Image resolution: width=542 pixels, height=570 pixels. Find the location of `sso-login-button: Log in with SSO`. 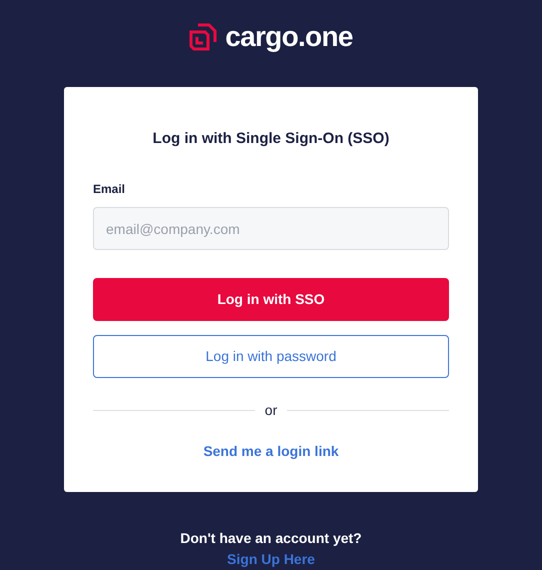

sso-login-button: Log in with SSO is located at coordinates (271, 299).